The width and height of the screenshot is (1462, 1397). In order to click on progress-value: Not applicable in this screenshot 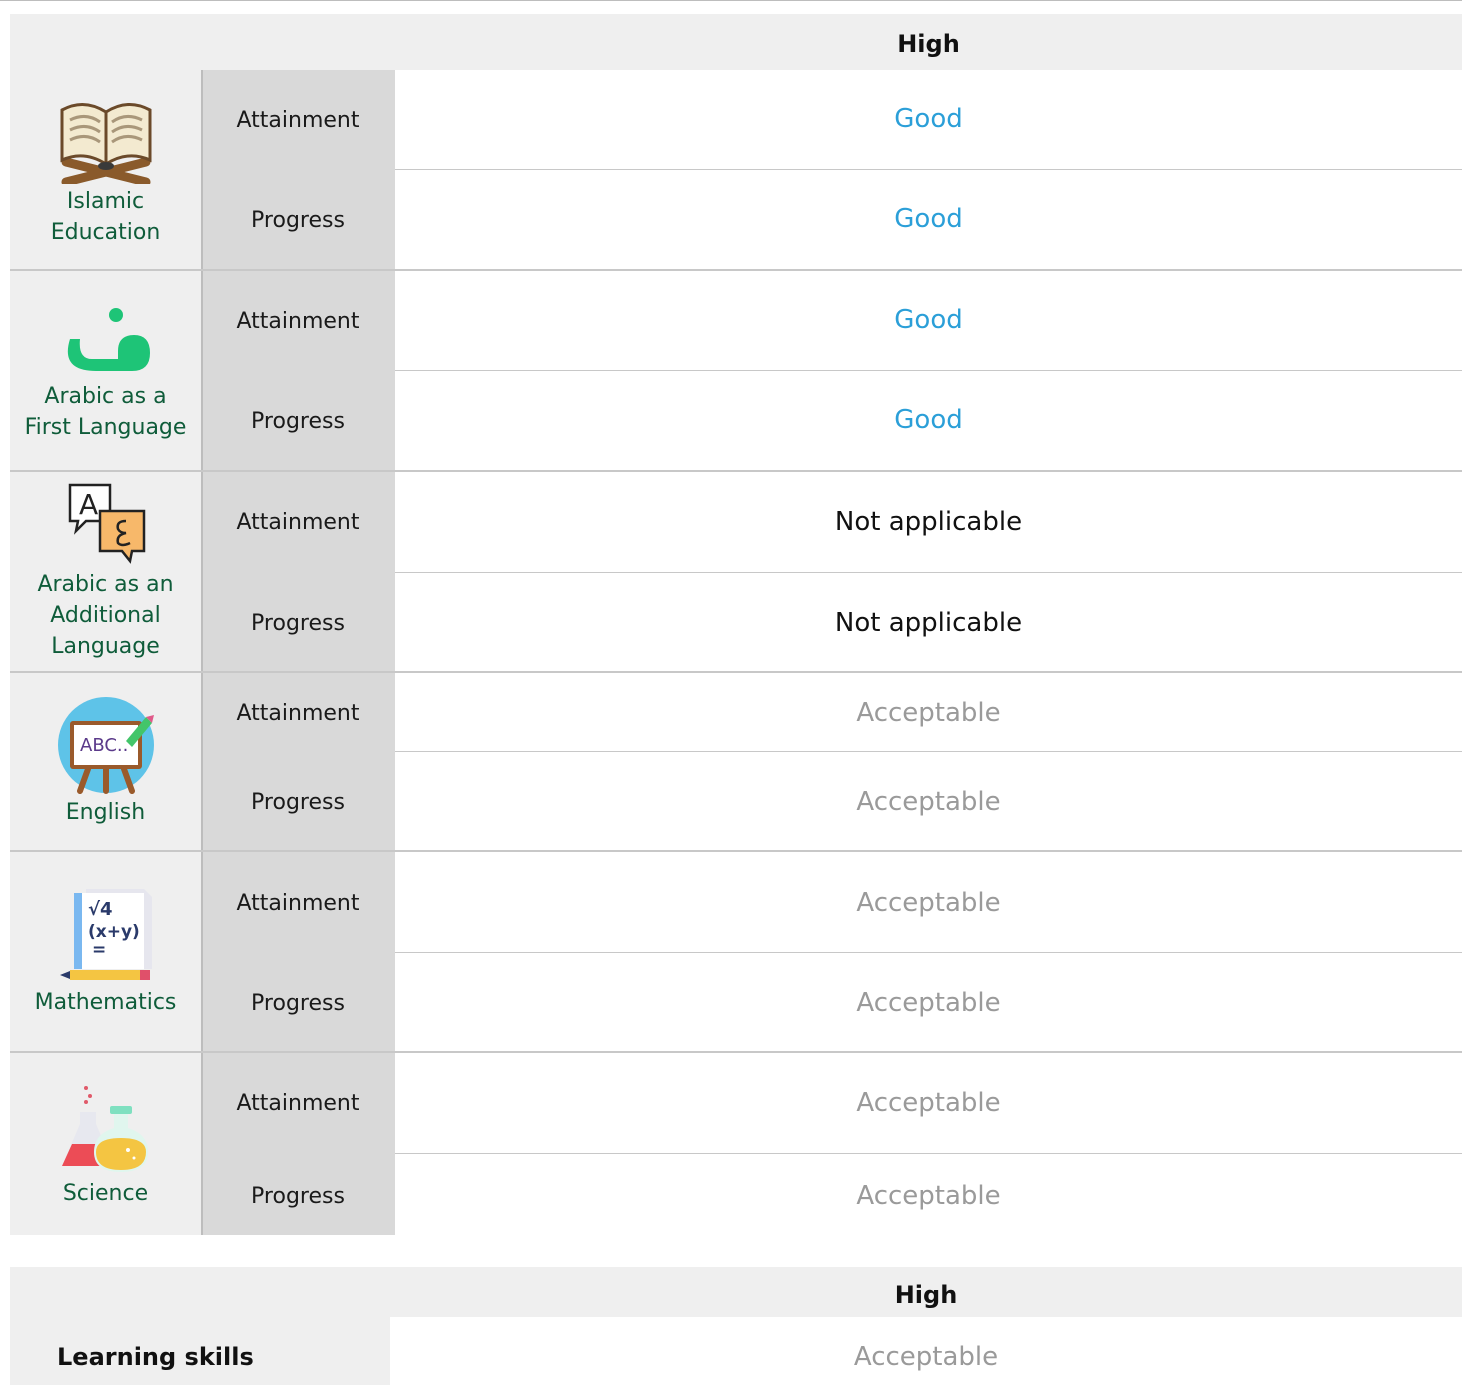, I will do `click(928, 623)`.